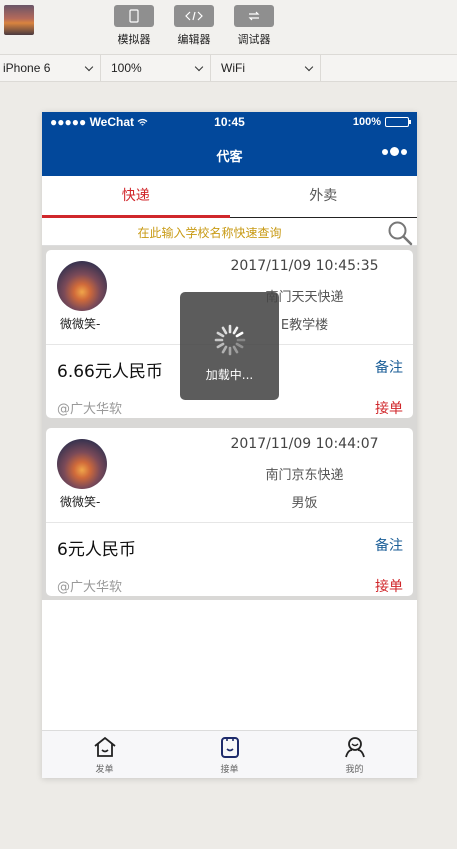  What do you see at coordinates (156, 68) in the screenshot?
I see `zoom-select: 100%` at bounding box center [156, 68].